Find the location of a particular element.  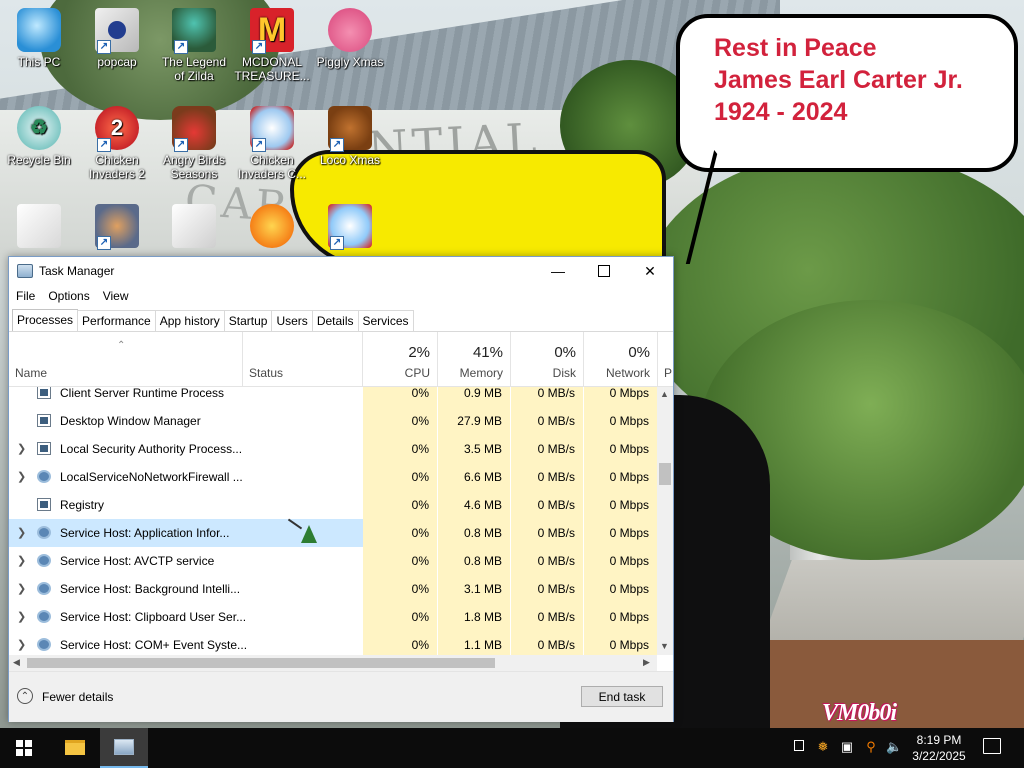

horizontal-scrollbar: ◀ ▶ is located at coordinates (333, 663).